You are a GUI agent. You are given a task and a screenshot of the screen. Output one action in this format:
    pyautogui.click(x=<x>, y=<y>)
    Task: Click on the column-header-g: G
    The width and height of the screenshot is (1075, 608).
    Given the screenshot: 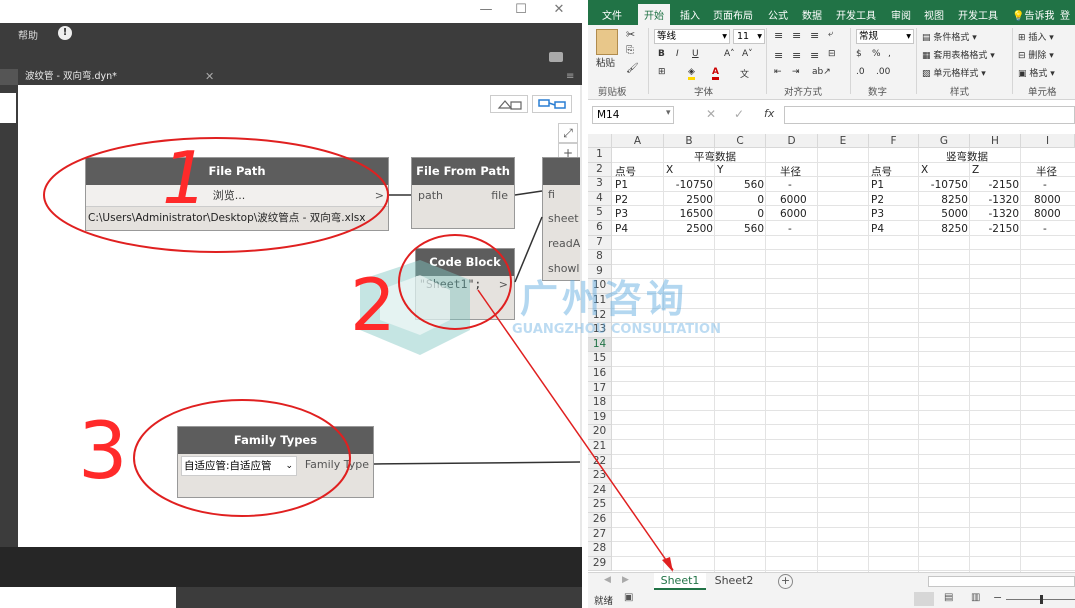 What is the action you would take?
    pyautogui.click(x=944, y=141)
    